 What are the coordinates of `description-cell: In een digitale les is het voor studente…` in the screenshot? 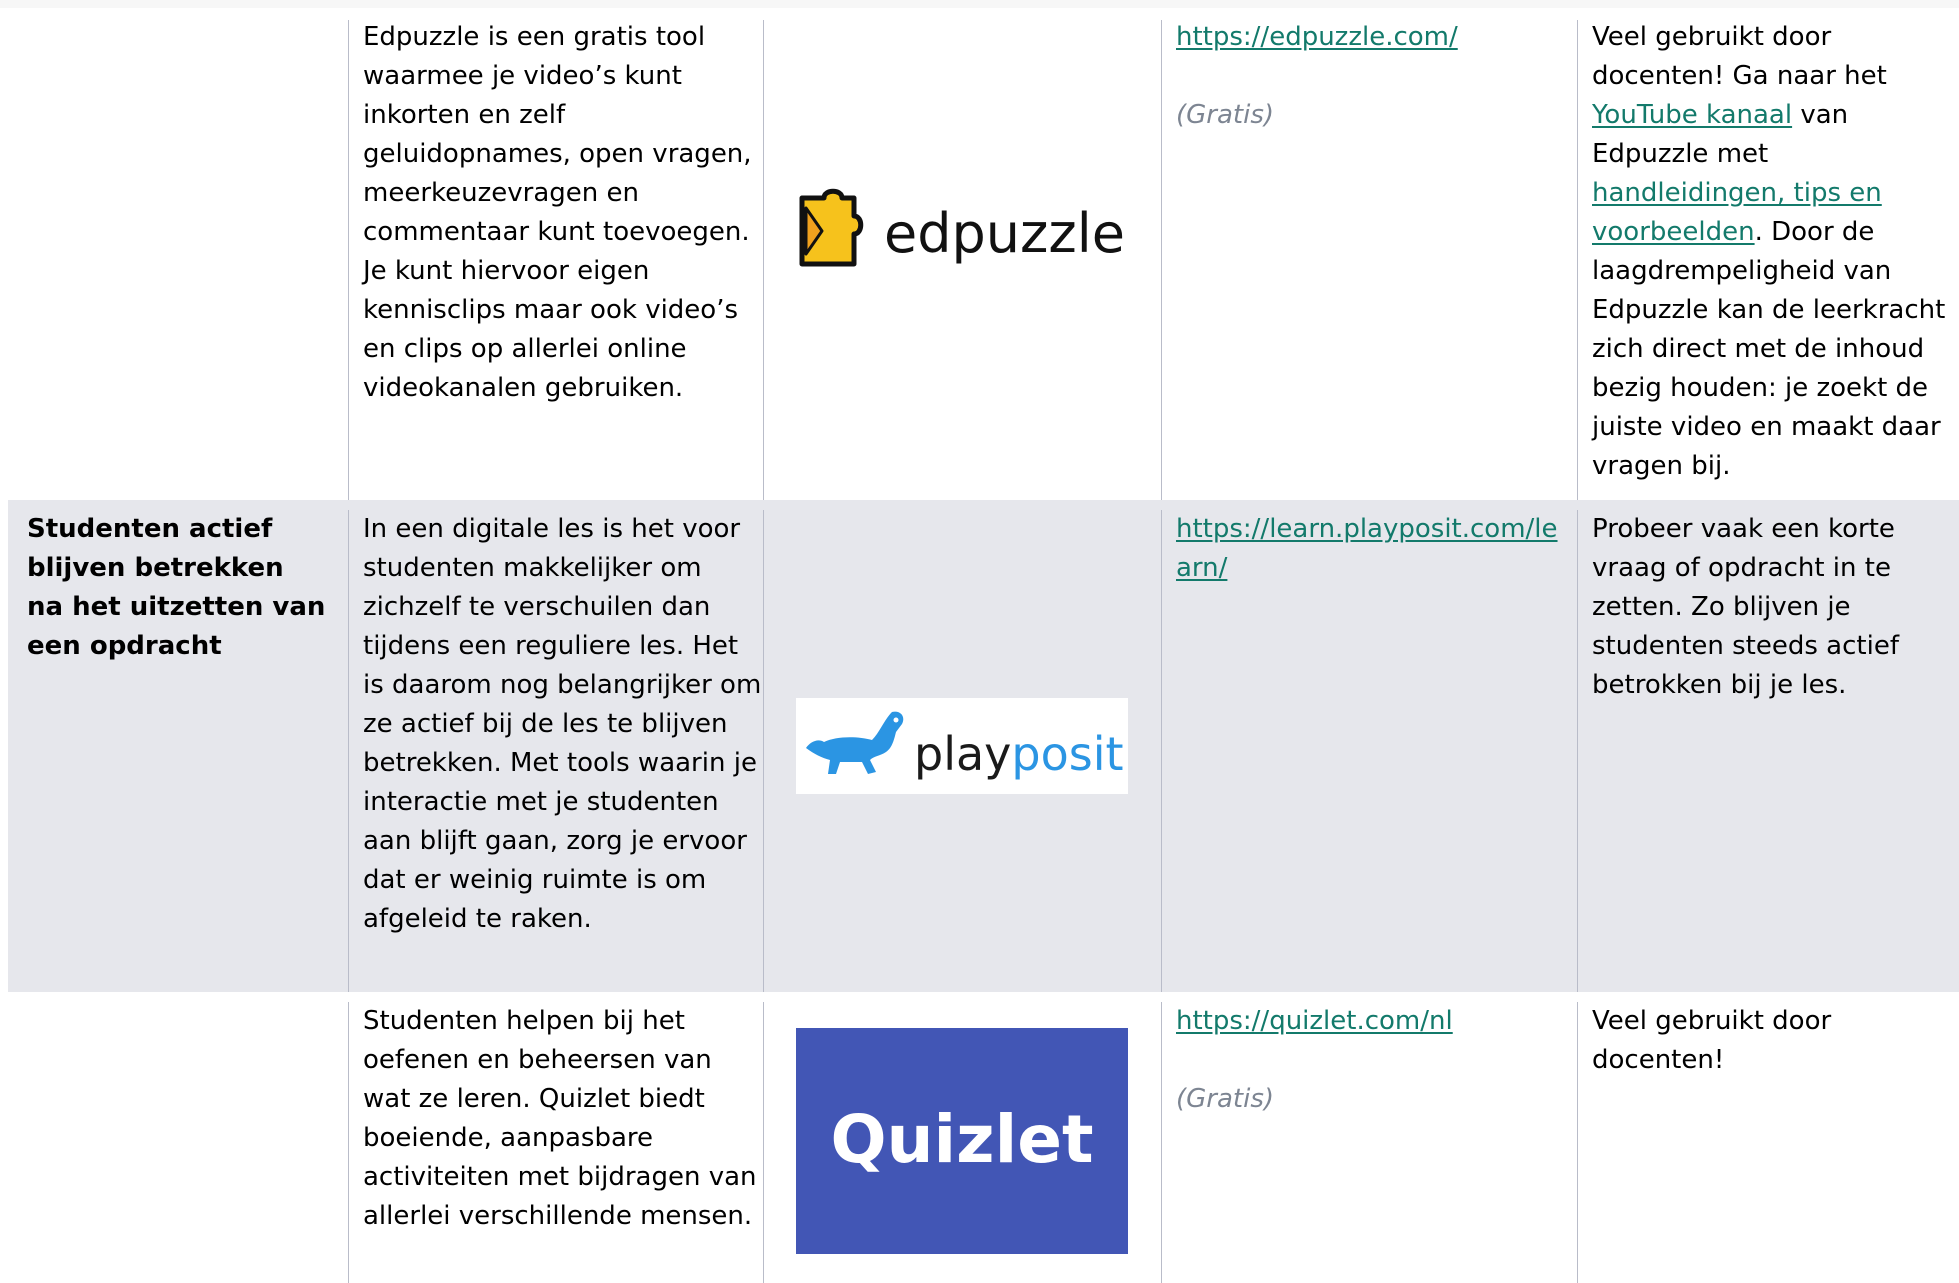 It's located at (562, 724).